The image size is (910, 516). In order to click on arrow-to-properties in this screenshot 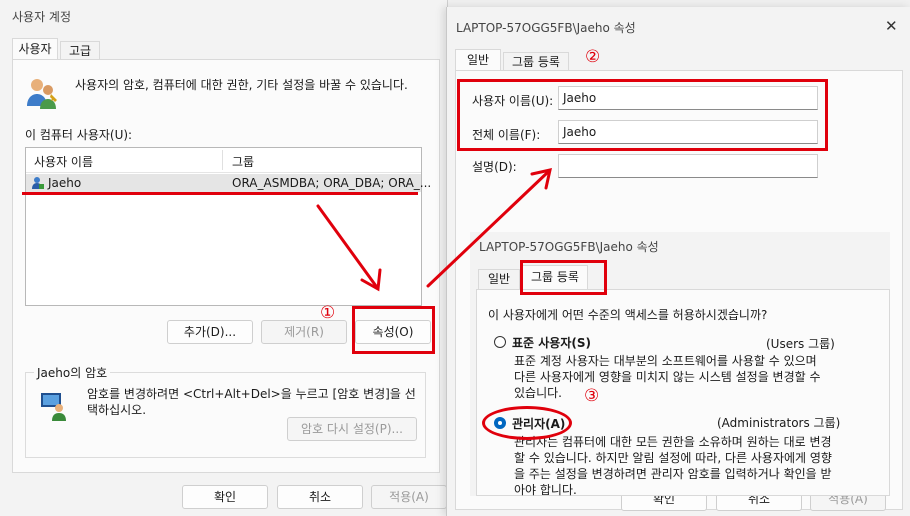, I will do `click(347, 246)`.